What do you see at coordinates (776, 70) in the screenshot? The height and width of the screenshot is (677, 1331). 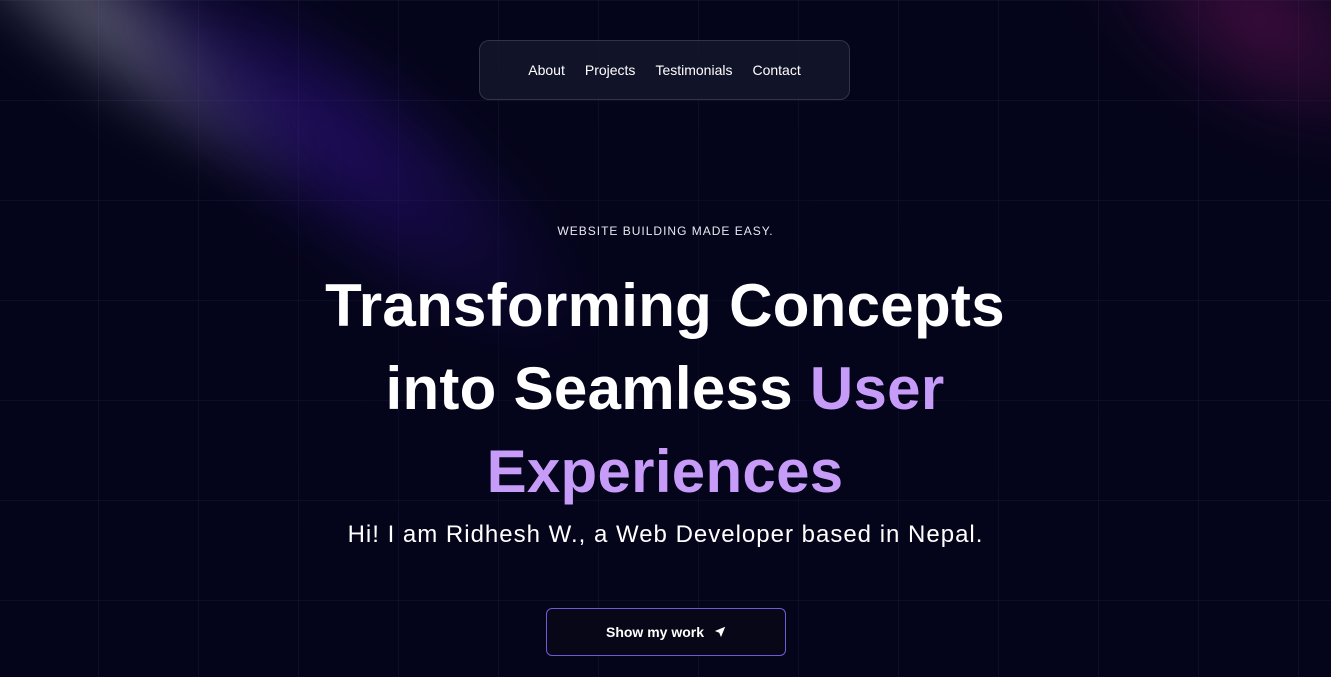 I see `nav-link-contact: Contact` at bounding box center [776, 70].